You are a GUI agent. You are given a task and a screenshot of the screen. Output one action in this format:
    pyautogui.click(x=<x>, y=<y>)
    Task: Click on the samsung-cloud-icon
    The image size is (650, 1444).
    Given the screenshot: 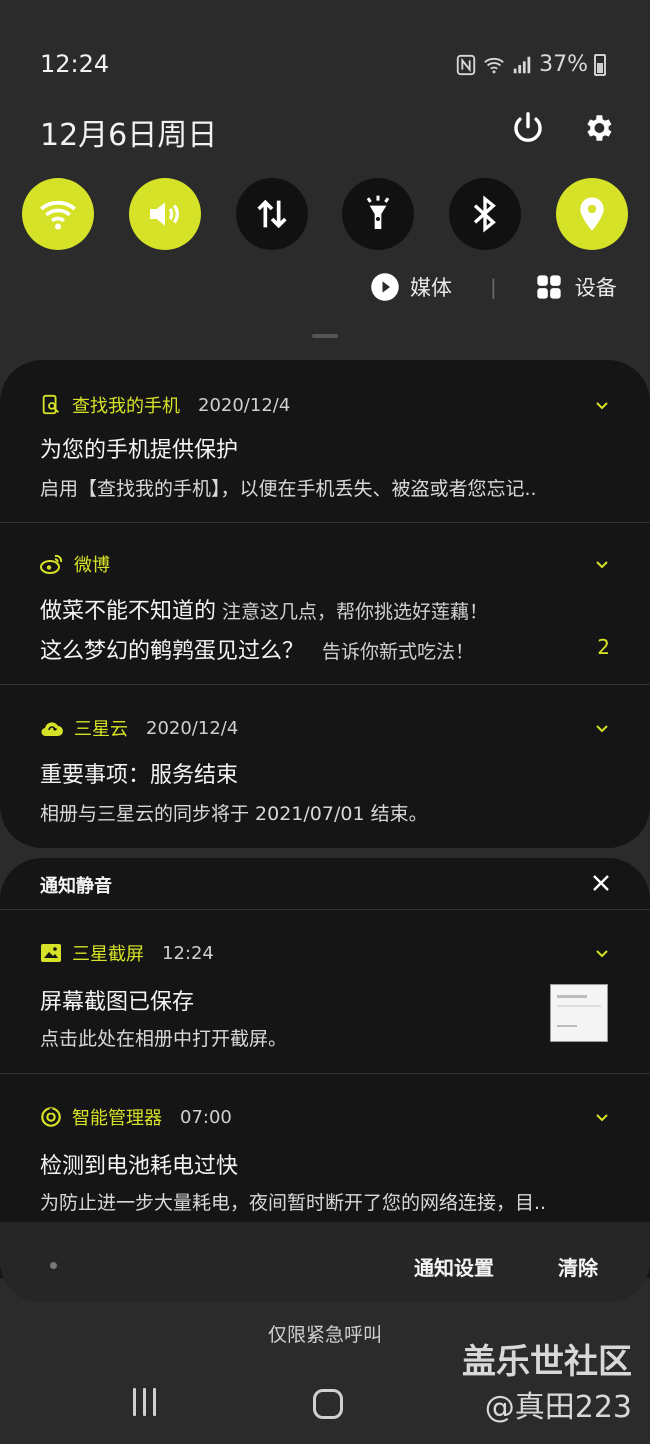 What is the action you would take?
    pyautogui.click(x=52, y=729)
    